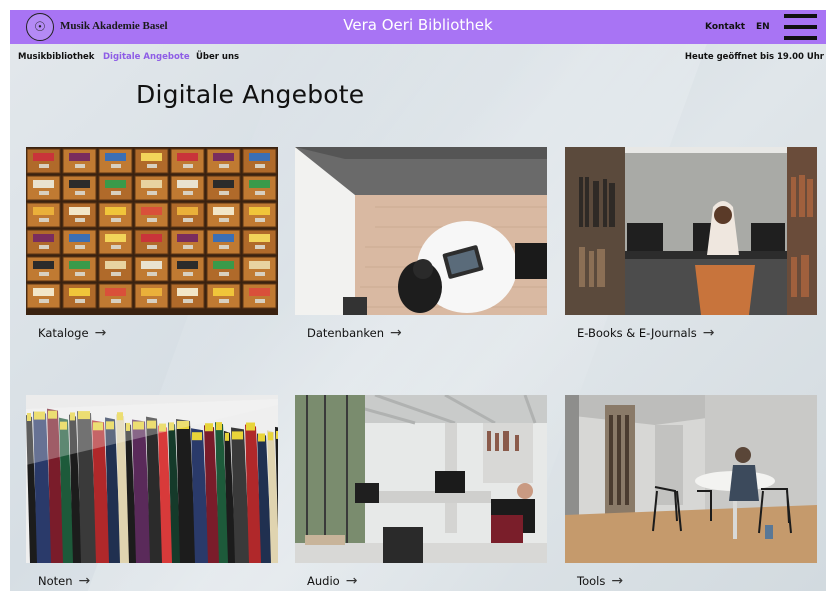 This screenshot has height=591, width=826. I want to click on card-label: Noten, so click(55, 581).